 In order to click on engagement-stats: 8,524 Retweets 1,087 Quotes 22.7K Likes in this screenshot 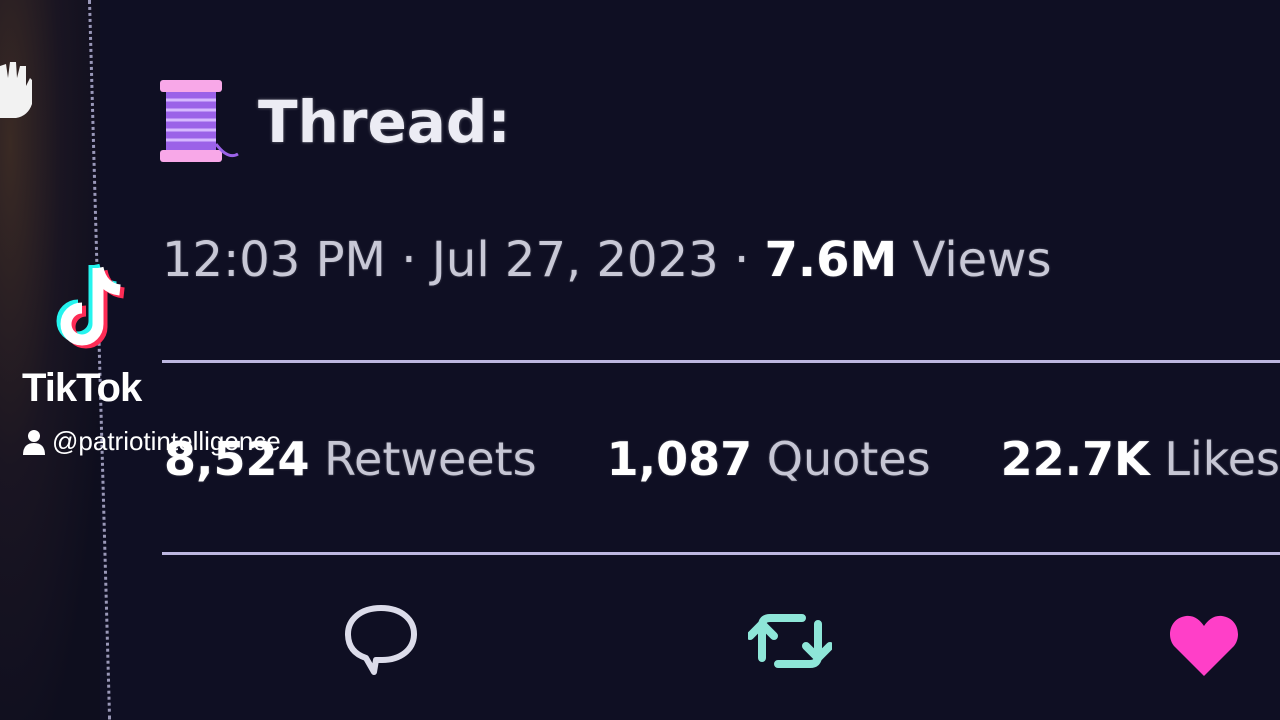, I will do `click(722, 459)`.